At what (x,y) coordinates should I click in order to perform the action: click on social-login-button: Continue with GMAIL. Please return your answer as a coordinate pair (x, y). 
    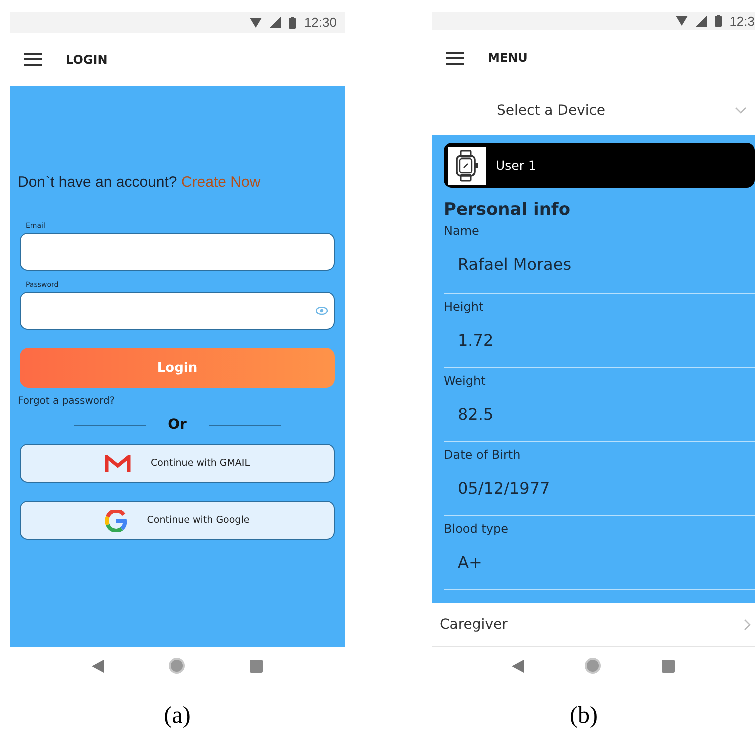
    Looking at the image, I should click on (177, 463).